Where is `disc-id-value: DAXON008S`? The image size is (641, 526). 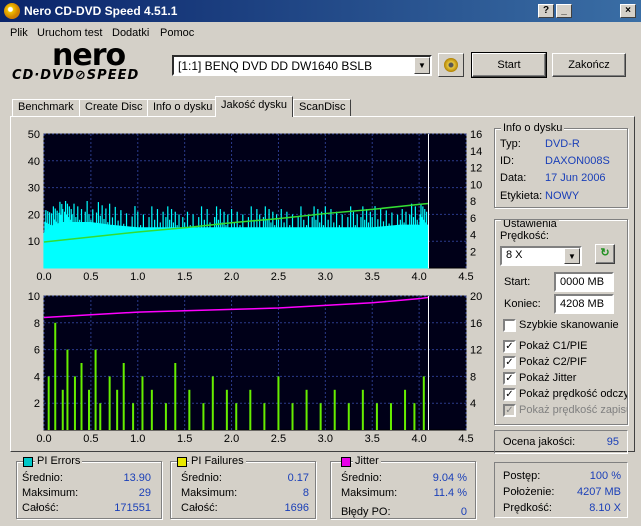 disc-id-value: DAXON008S is located at coordinates (577, 161).